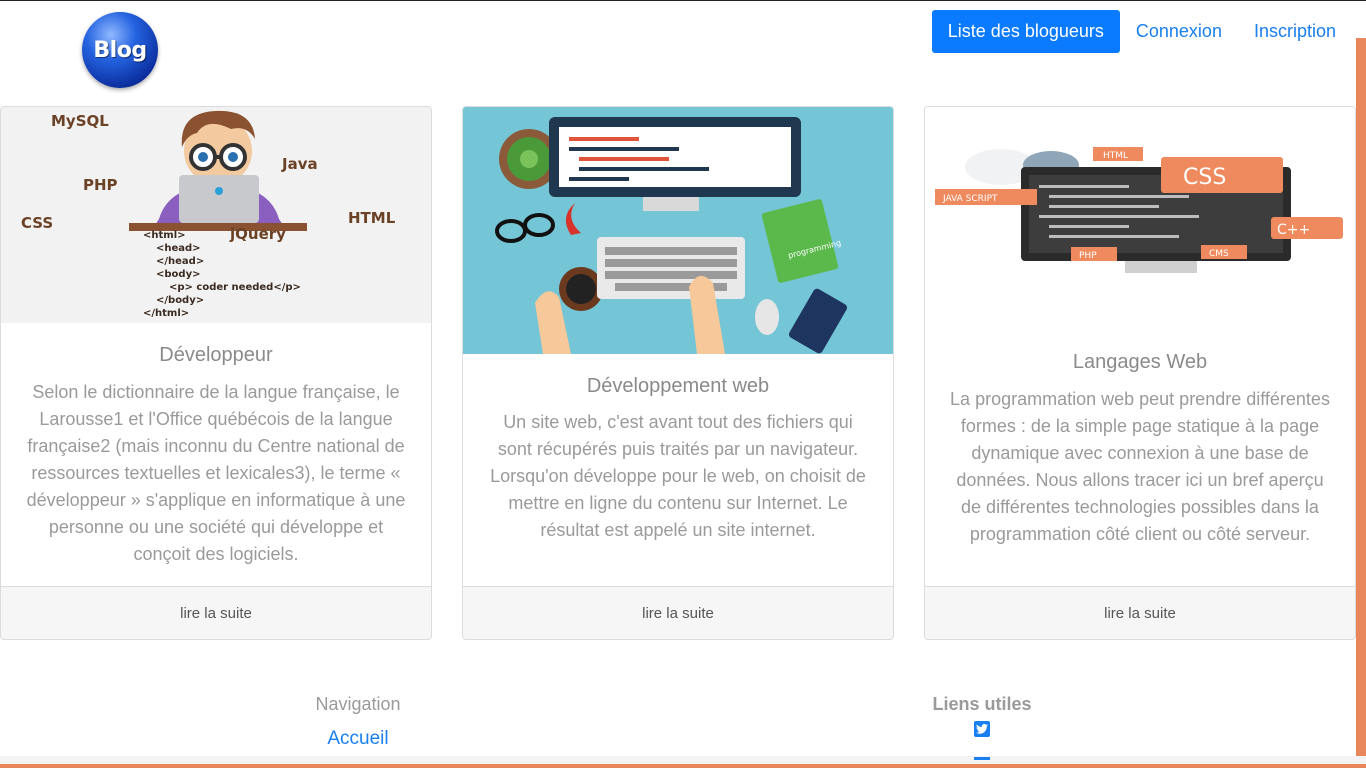 The height and width of the screenshot is (768, 1366). What do you see at coordinates (180, 300) in the screenshot?
I see `code-line: </body>` at bounding box center [180, 300].